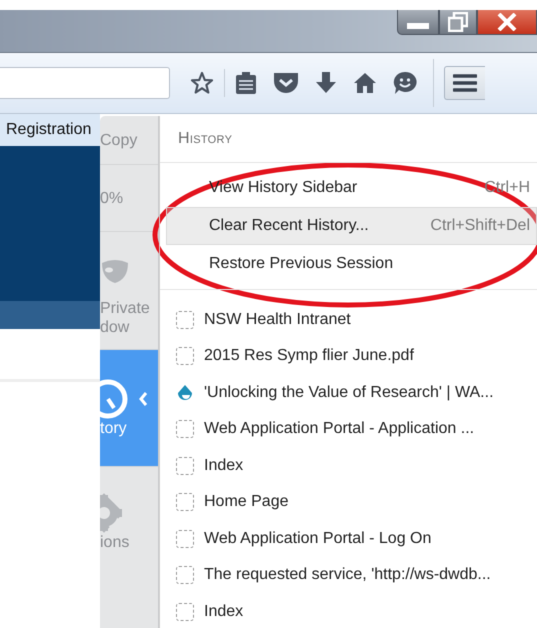 The width and height of the screenshot is (537, 628). Describe the element at coordinates (246, 83) in the screenshot. I see `clipboard-icon` at that location.